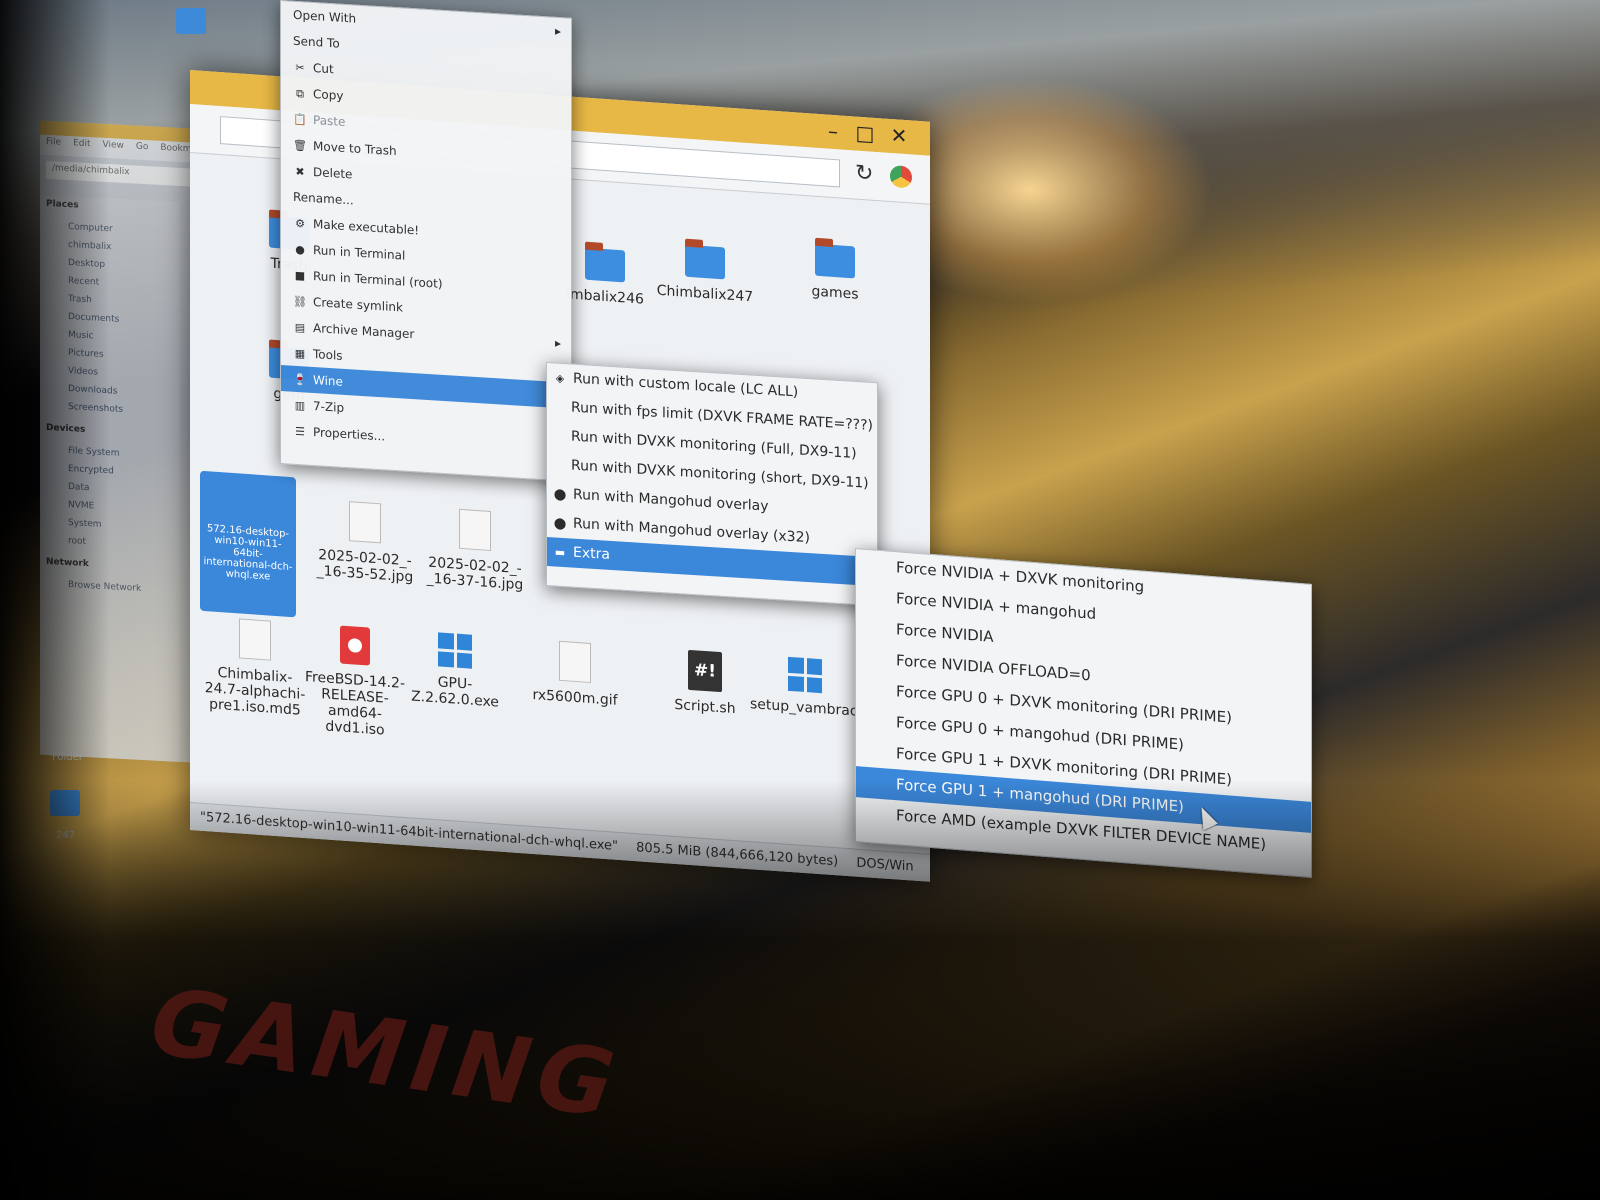 This screenshot has width=1600, height=1200. Describe the element at coordinates (366, 227) in the screenshot. I see `context-menu-label: Make executable!` at that location.